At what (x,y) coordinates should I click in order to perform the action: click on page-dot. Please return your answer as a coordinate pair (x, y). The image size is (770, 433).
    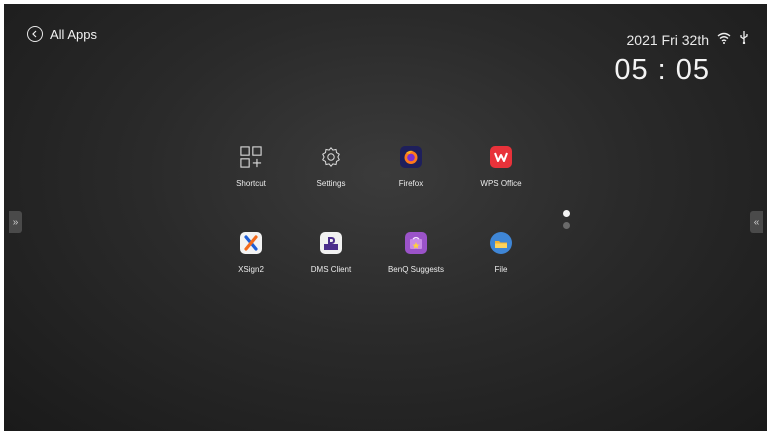
    Looking at the image, I should click on (566, 225).